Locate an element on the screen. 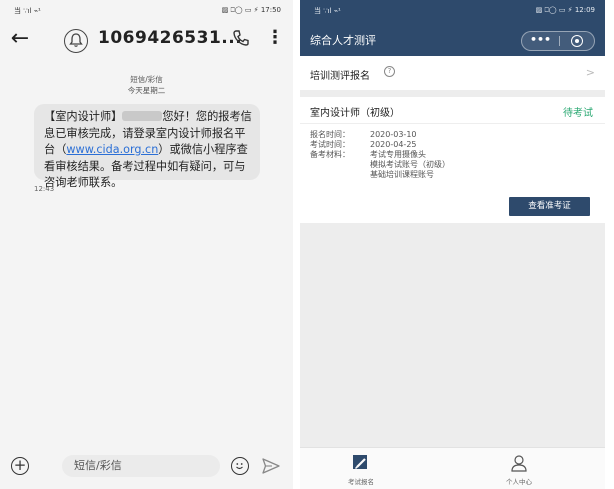  tab-personal-center: 个人中心 is located at coordinates (519, 468).